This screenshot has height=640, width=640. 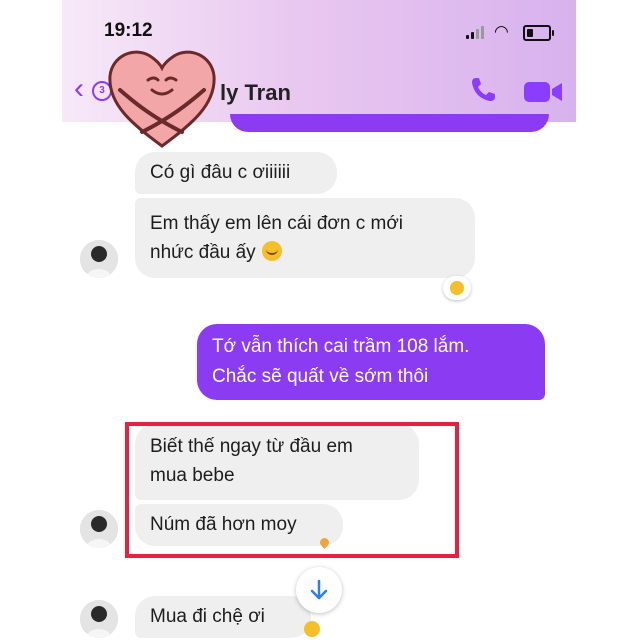 What do you see at coordinates (389, 123) in the screenshot?
I see `previous-outgoing-message` at bounding box center [389, 123].